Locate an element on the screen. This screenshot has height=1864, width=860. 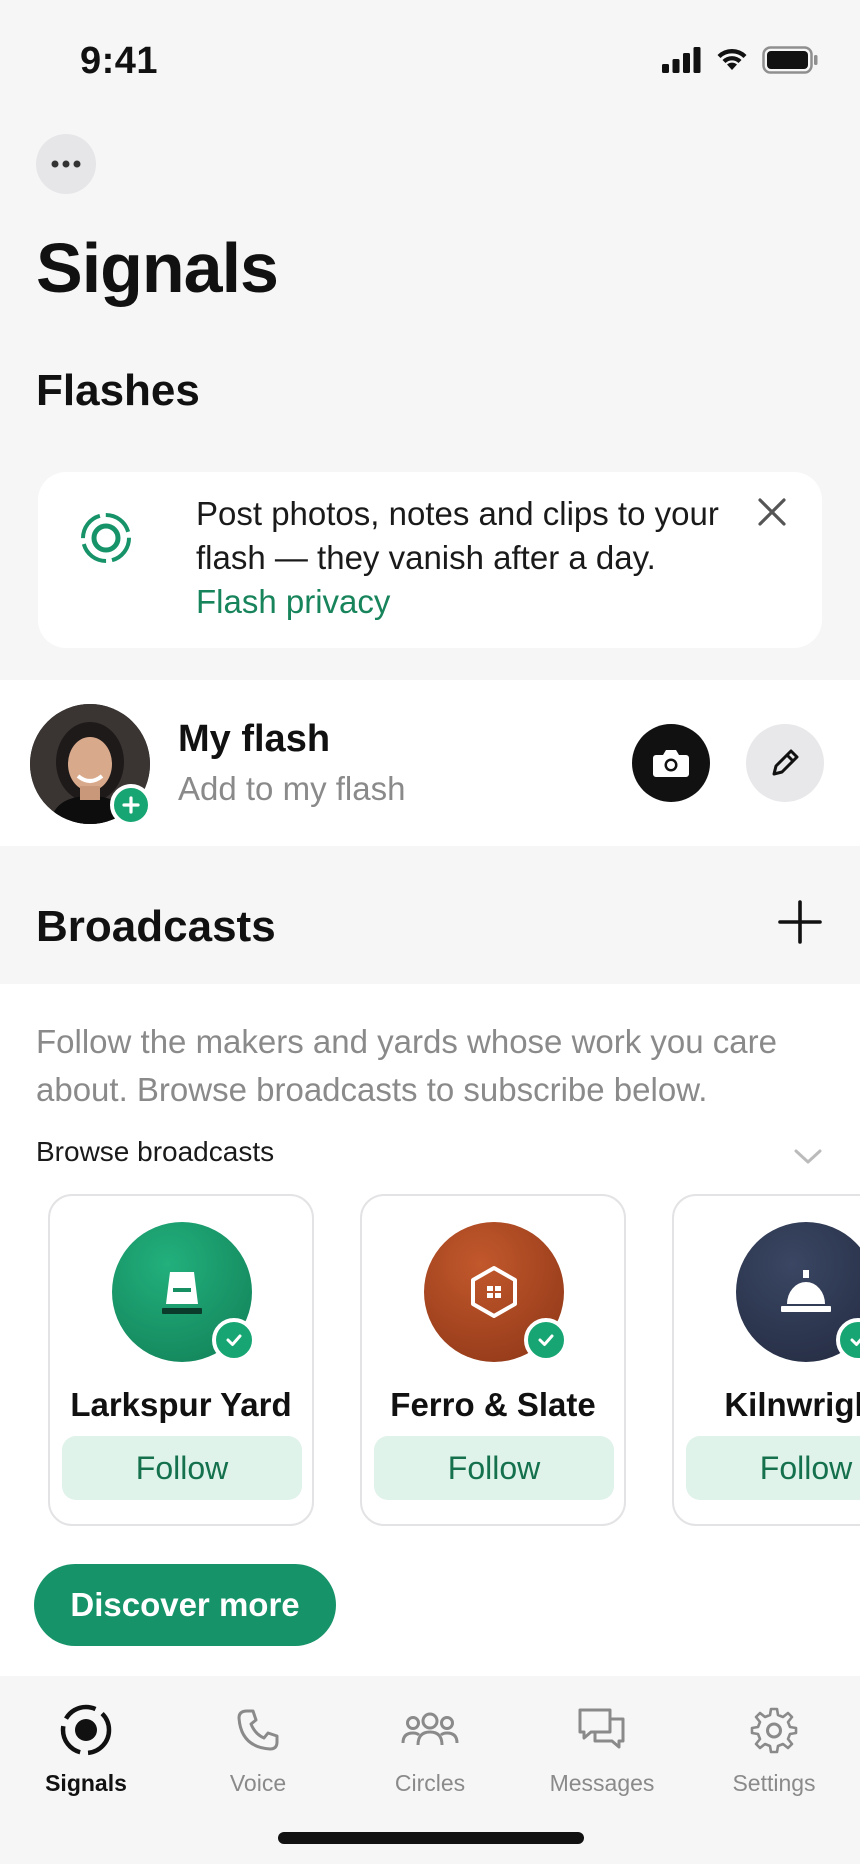
tab-label: Messages is located at coordinates (602, 1783).